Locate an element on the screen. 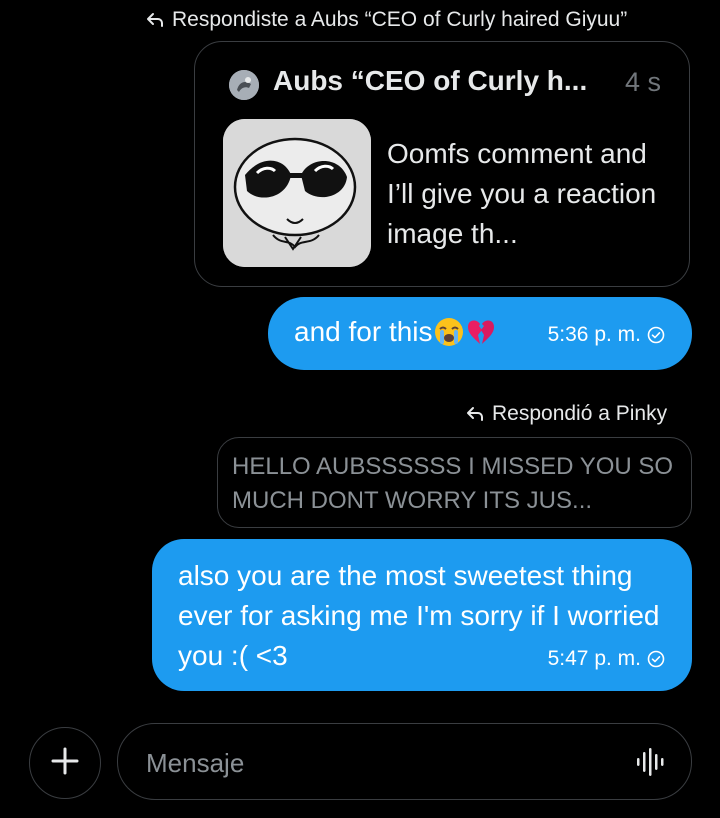 The image size is (720, 818). broken-heart-emoji is located at coordinates (481, 332).